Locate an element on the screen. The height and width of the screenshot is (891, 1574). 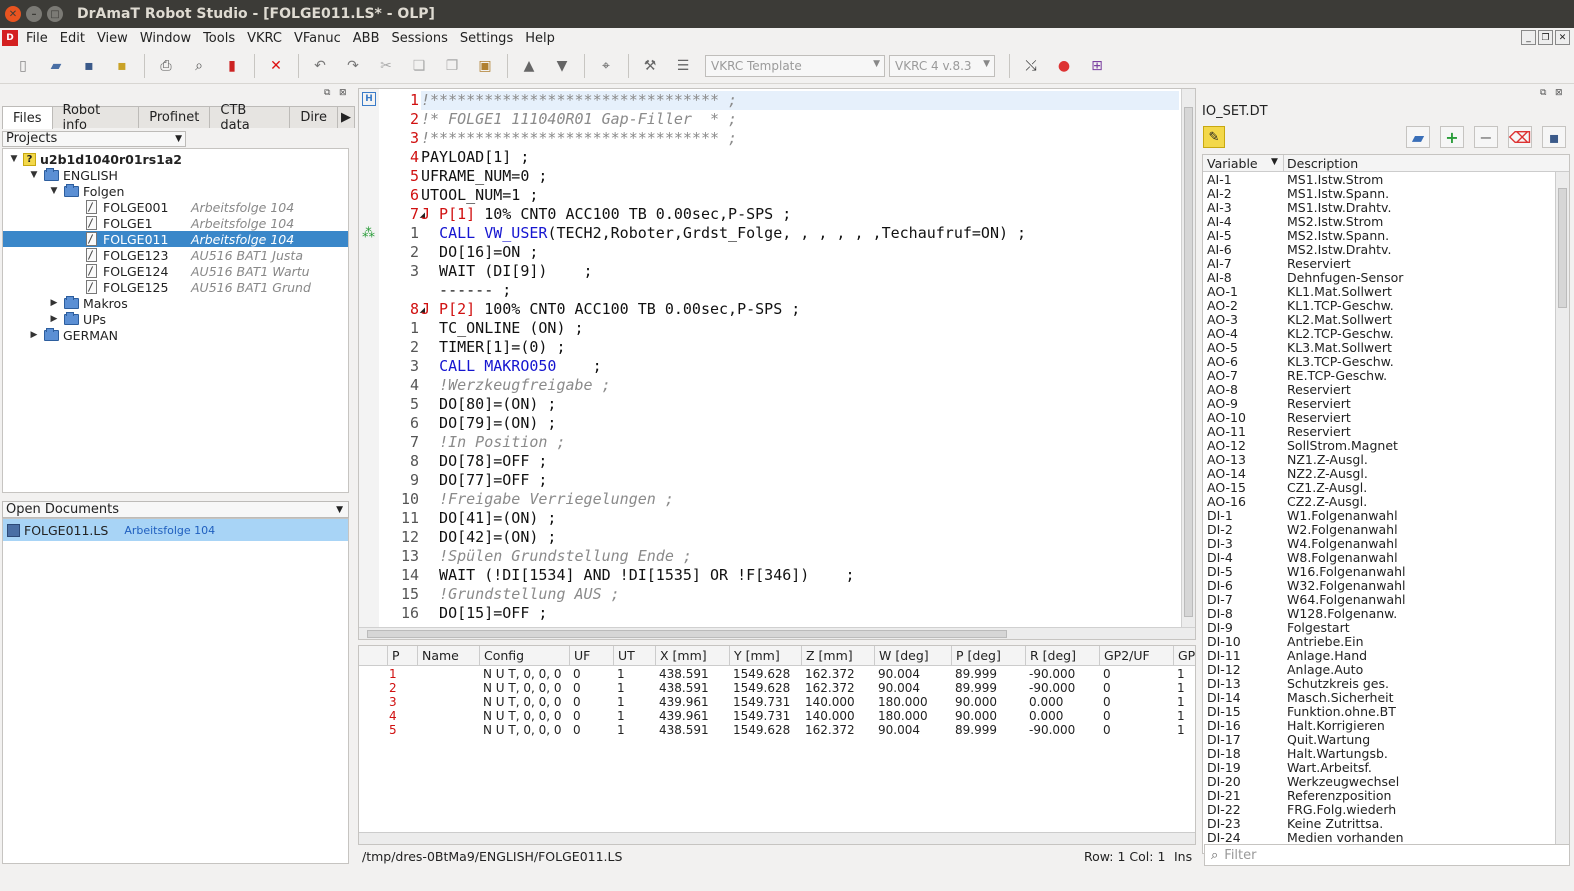
delete-icon: ✕ is located at coordinates (276, 66).